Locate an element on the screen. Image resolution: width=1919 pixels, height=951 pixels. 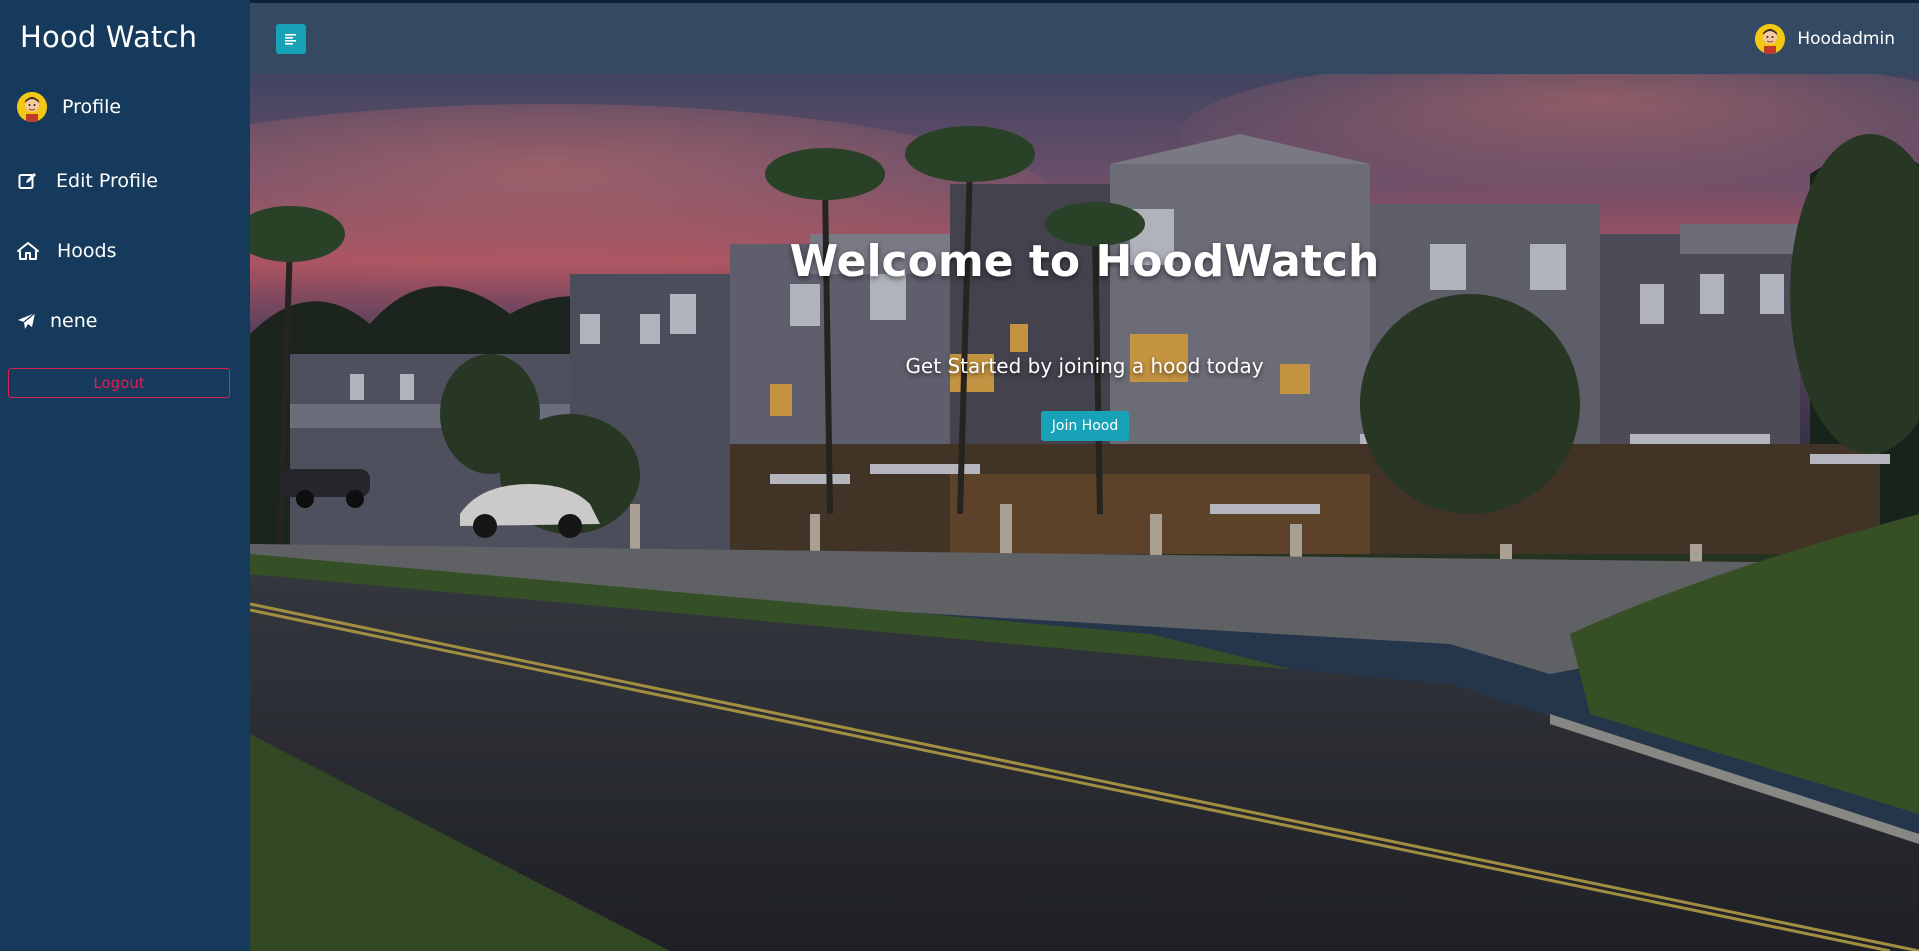
brand-title: Hood Watch is located at coordinates (109, 37).